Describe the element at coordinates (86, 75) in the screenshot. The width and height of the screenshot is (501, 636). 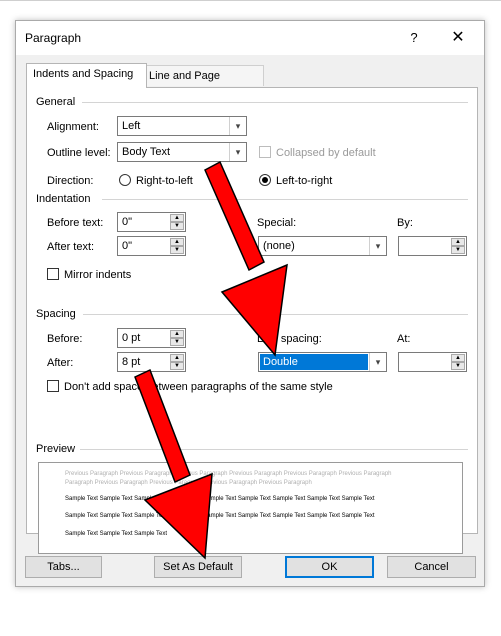
I see `tab-indents-and-spacing: Indents and Spacing` at that location.